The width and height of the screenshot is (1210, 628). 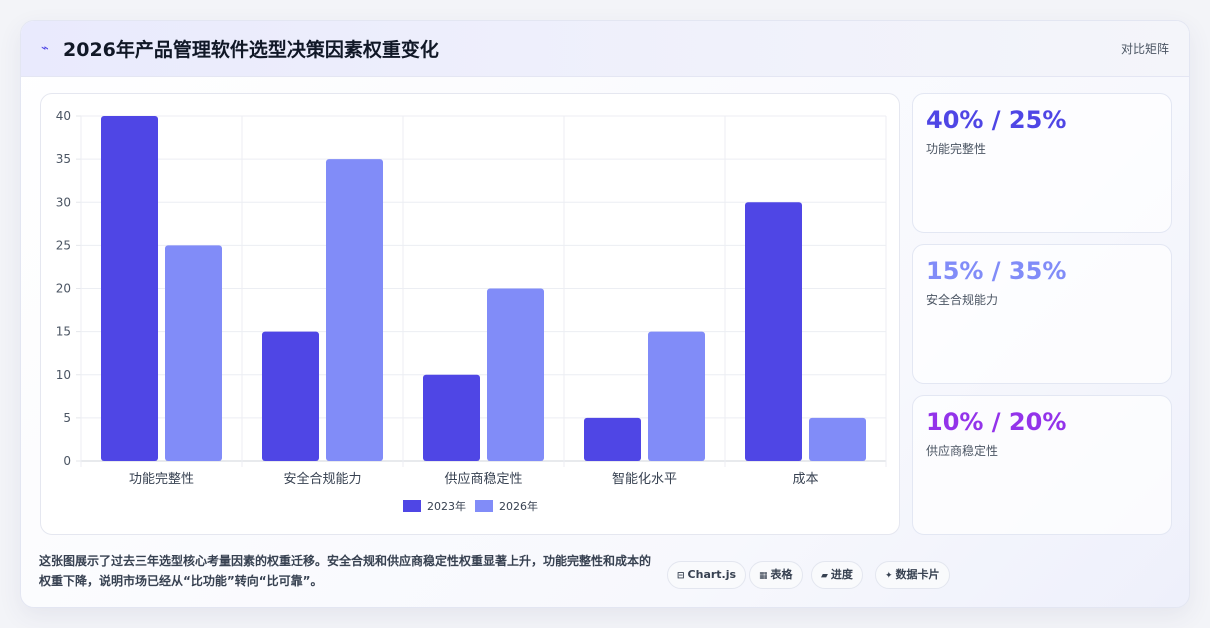 I want to click on page-title: 2026年产品管理软件选型决策因素权重变化, so click(x=251, y=50).